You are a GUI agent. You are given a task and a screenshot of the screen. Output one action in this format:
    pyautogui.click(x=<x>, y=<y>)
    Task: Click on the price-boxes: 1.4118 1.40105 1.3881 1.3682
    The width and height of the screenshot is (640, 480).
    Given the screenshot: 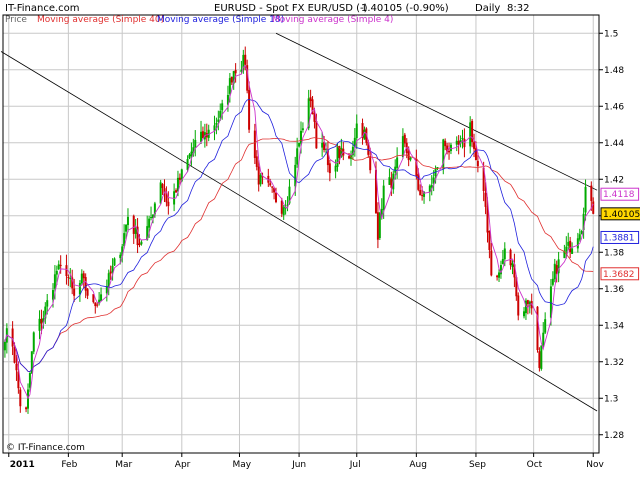 What is the action you would take?
    pyautogui.click(x=620, y=234)
    